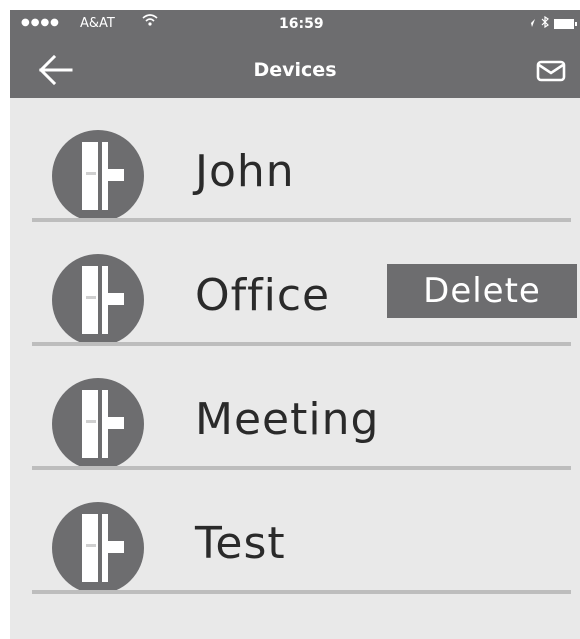 This screenshot has width=580, height=639. I want to click on device-name: Test, so click(240, 543).